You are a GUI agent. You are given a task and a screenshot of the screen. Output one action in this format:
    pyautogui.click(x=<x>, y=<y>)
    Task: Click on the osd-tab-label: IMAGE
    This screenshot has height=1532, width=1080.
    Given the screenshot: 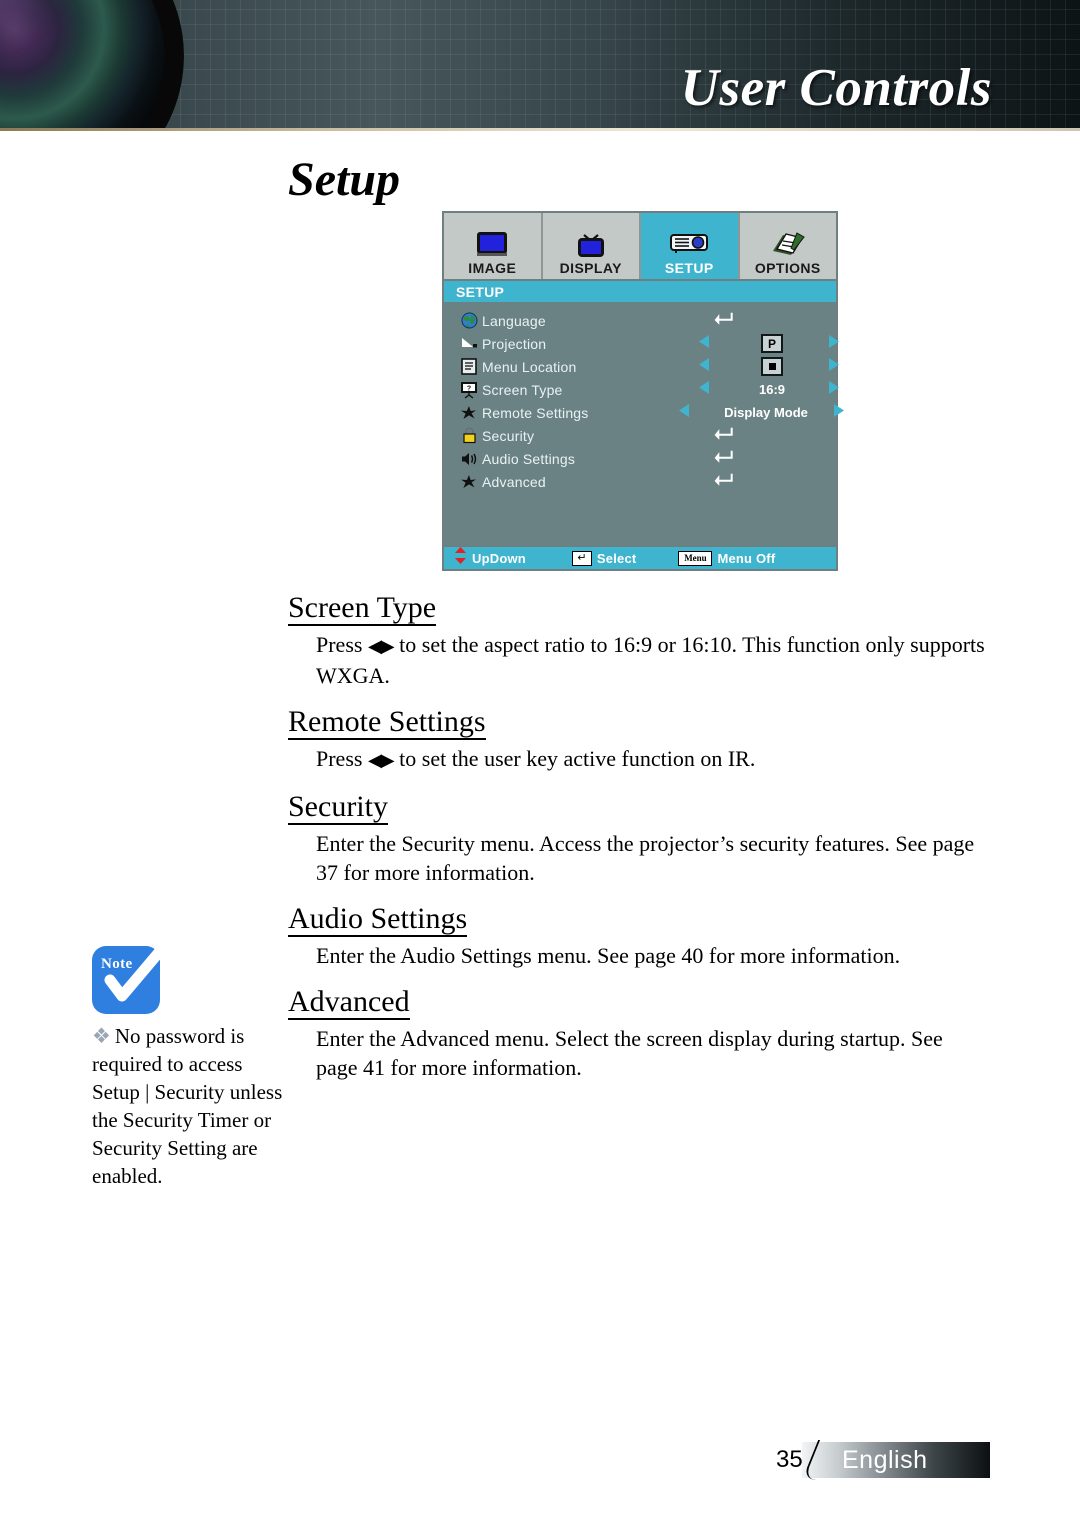 What is the action you would take?
    pyautogui.click(x=492, y=268)
    